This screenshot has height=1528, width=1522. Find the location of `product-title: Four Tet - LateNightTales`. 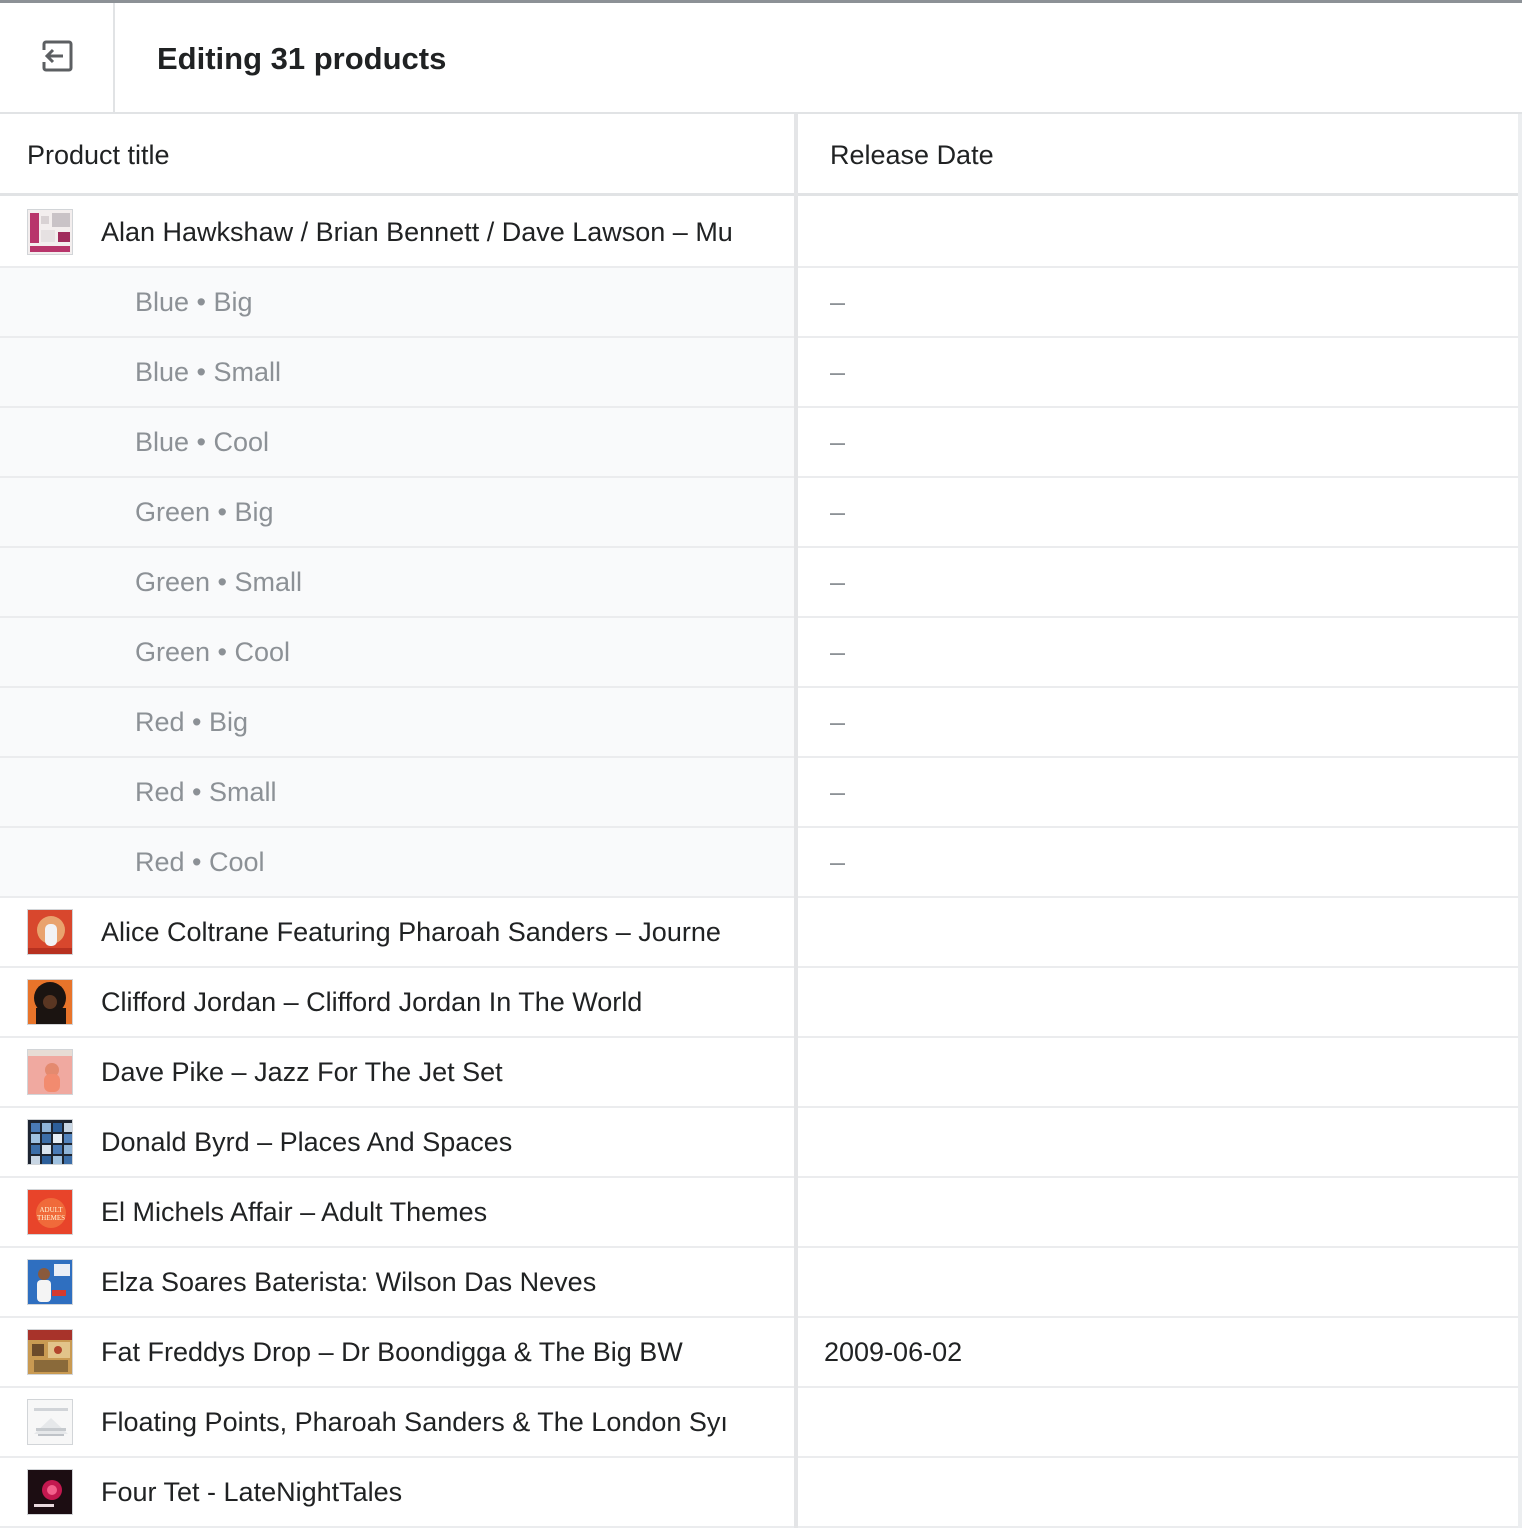

product-title: Four Tet - LateNightTales is located at coordinates (252, 1491).